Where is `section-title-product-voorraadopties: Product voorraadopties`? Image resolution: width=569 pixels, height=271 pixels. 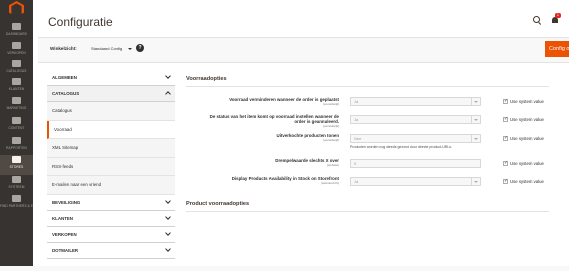
section-title-product-voorraadopties: Product voorraadopties is located at coordinates (217, 204).